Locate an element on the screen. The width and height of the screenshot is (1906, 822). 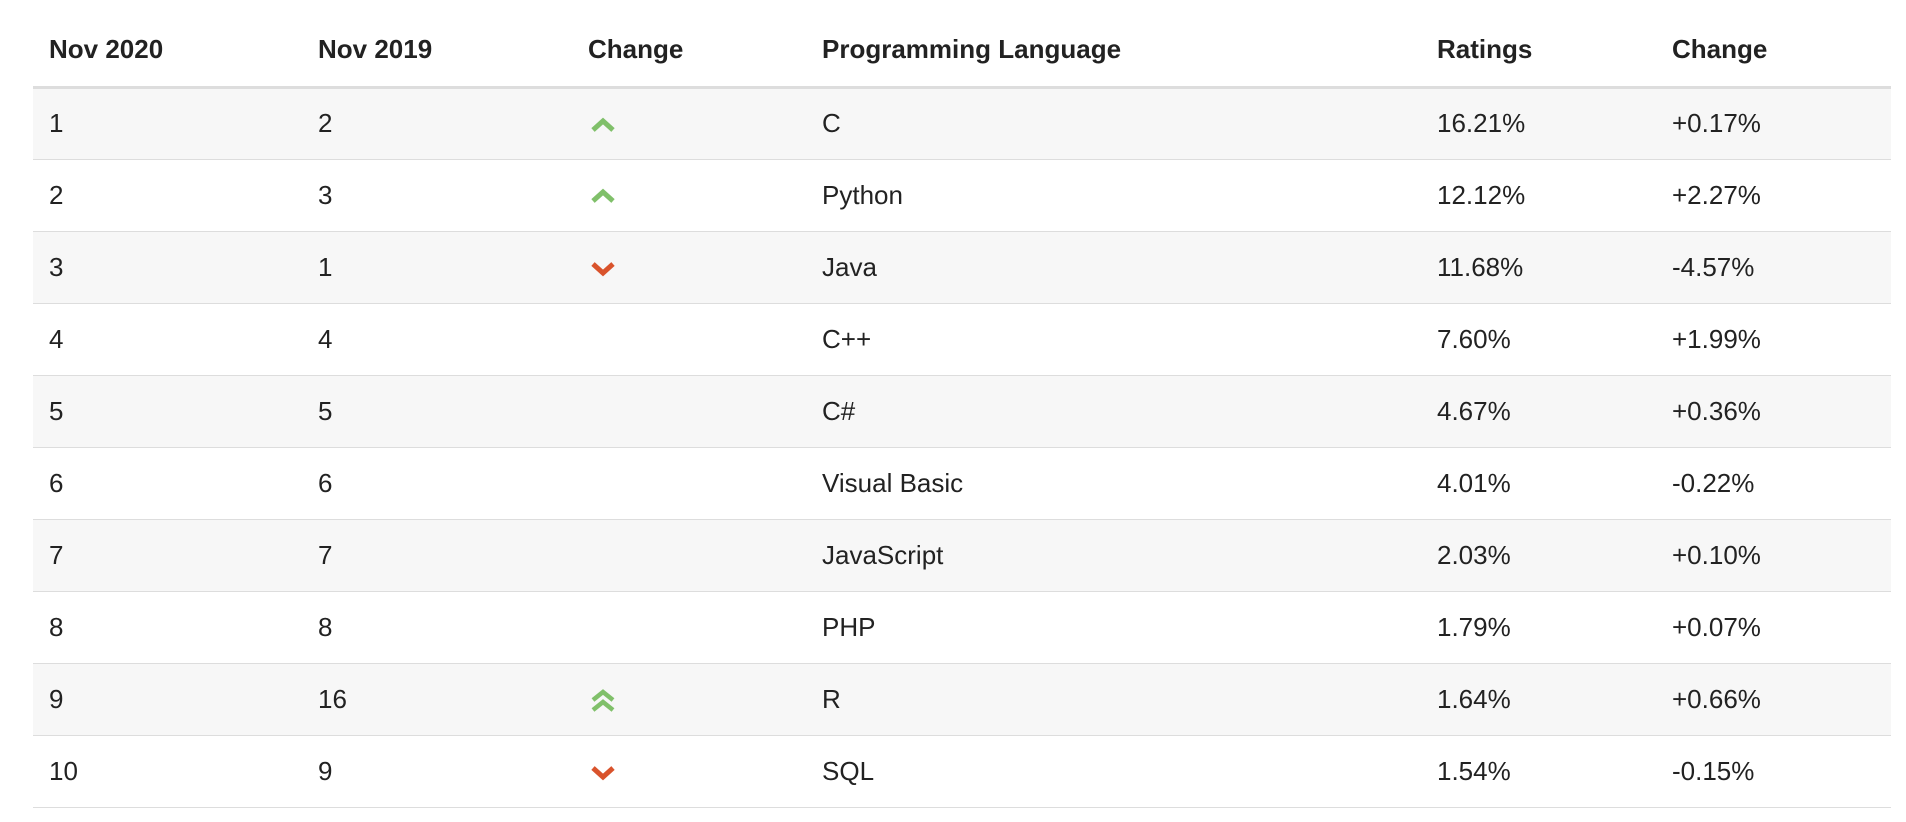
table-row: 1 2 C 16.21% +0.17% is located at coordinates (962, 123).